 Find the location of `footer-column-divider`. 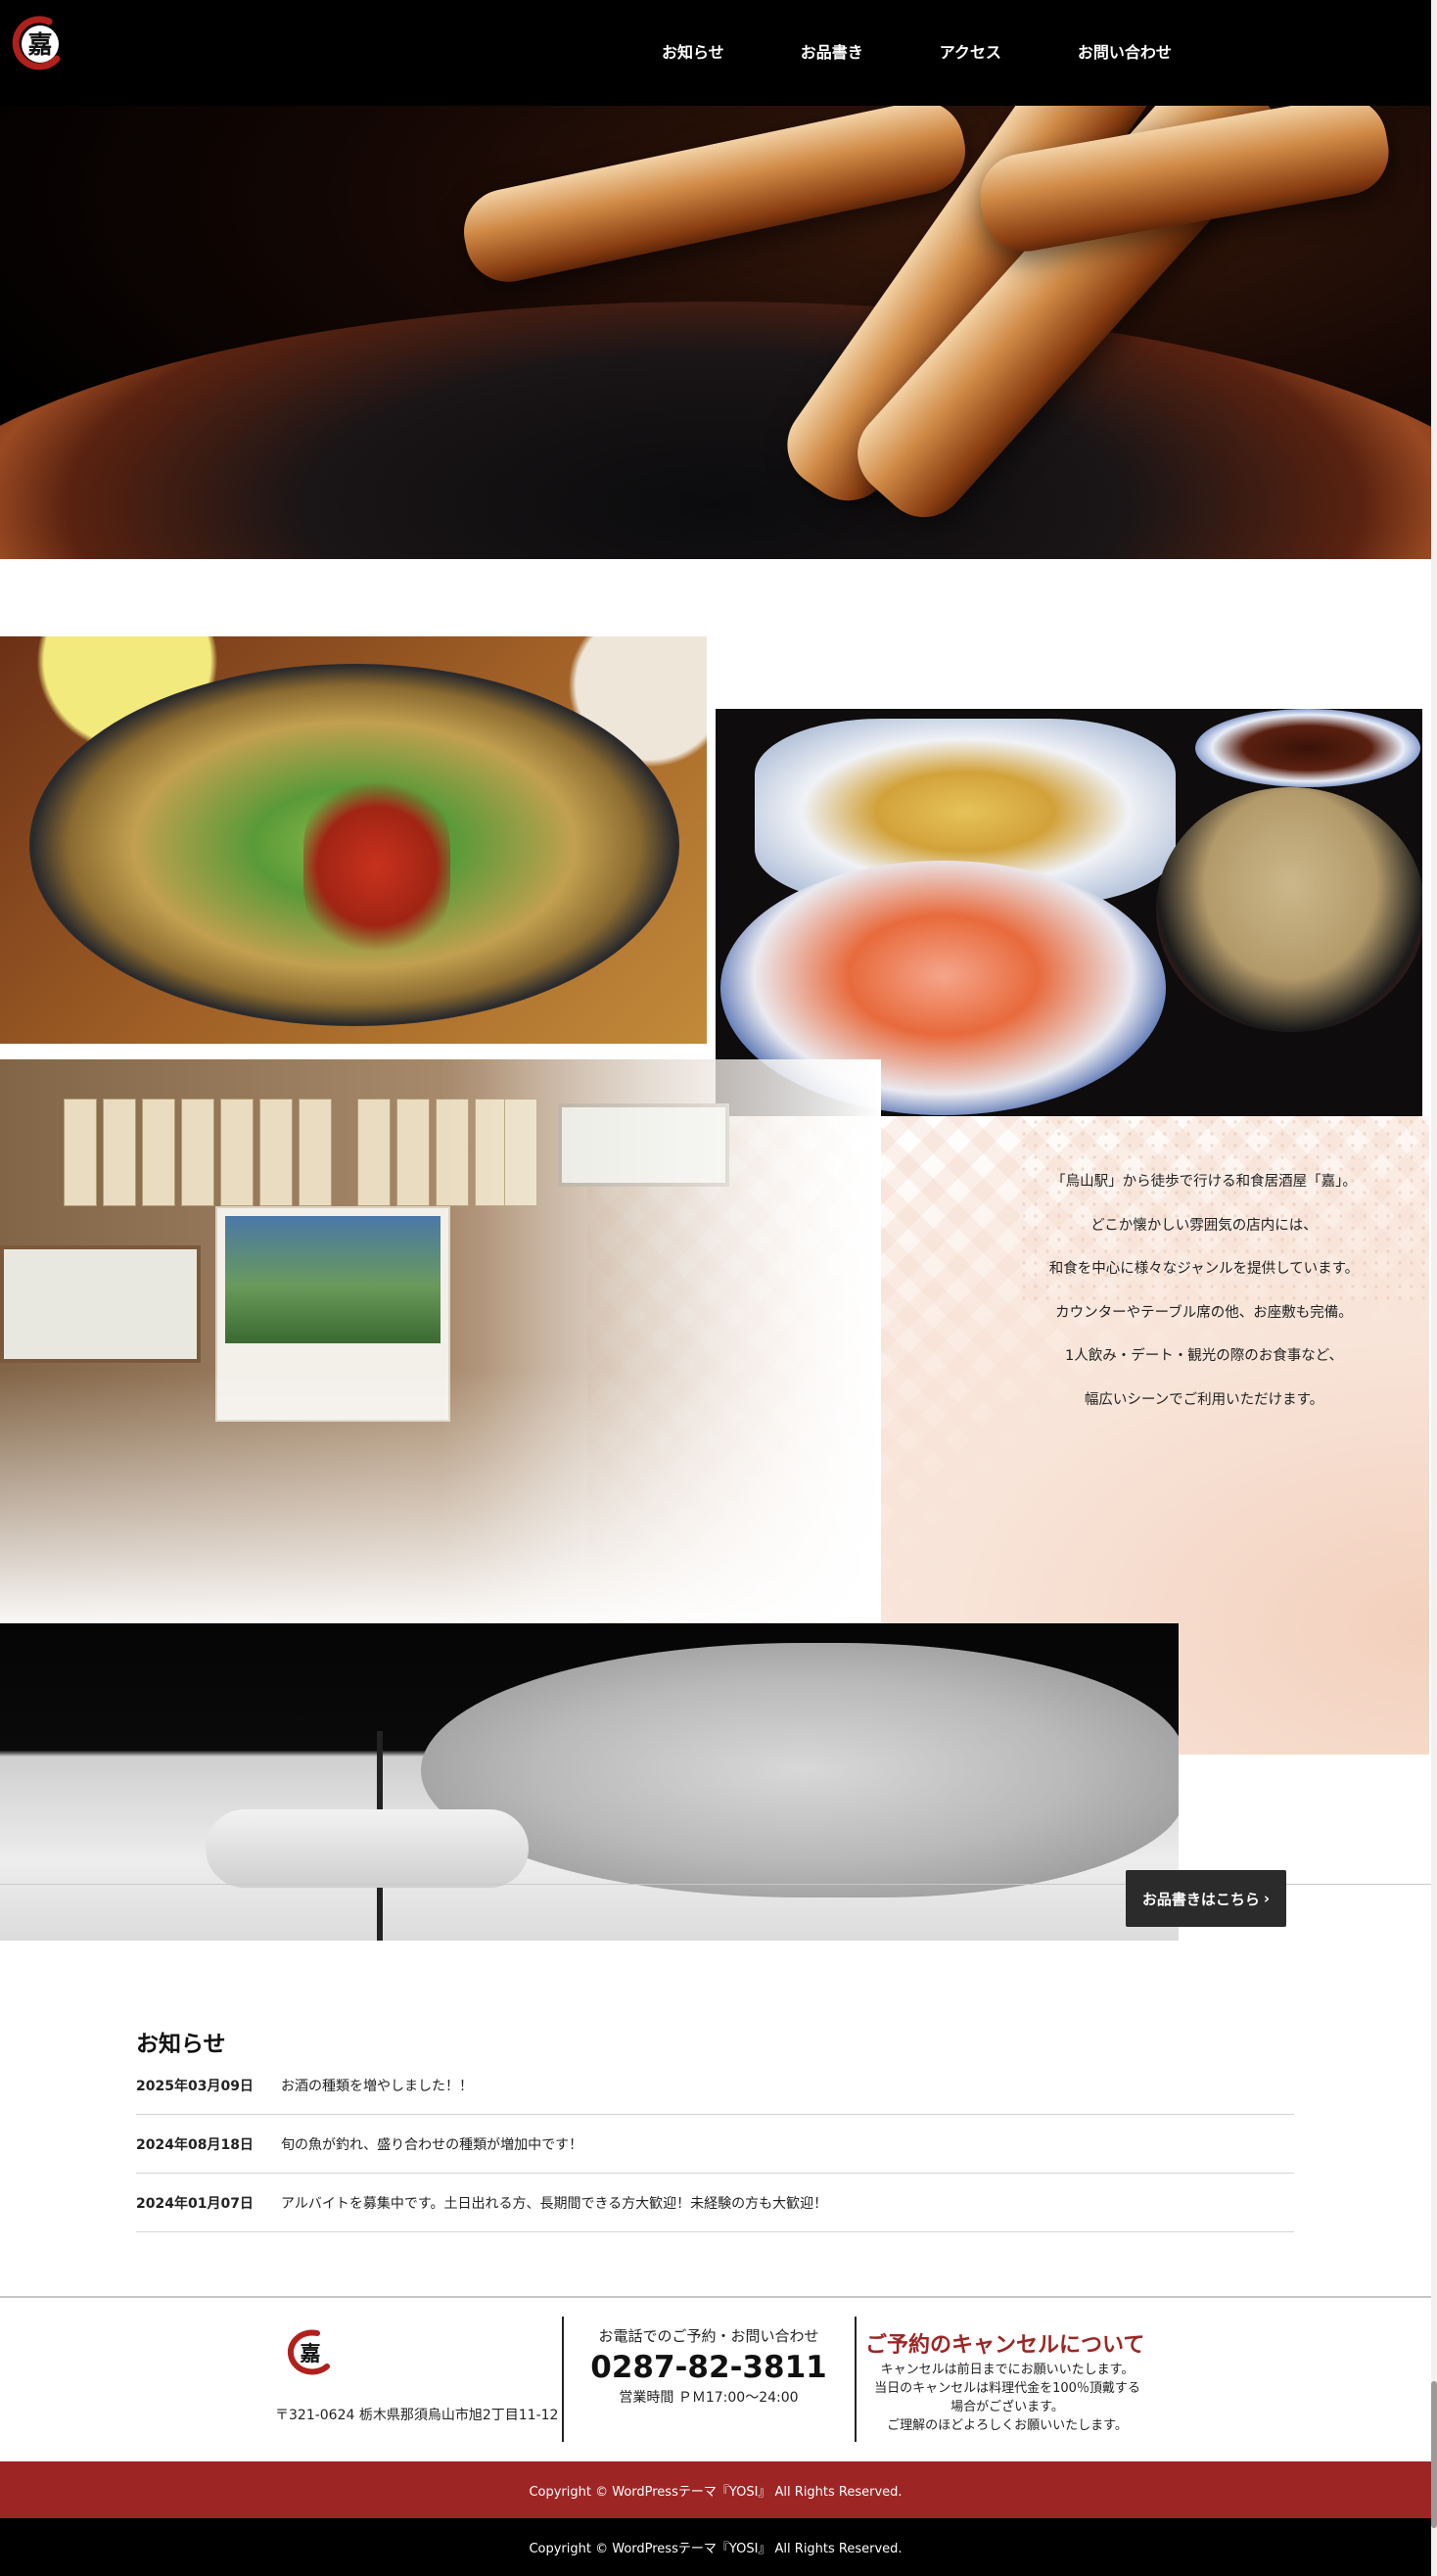

footer-column-divider is located at coordinates (856, 2379).